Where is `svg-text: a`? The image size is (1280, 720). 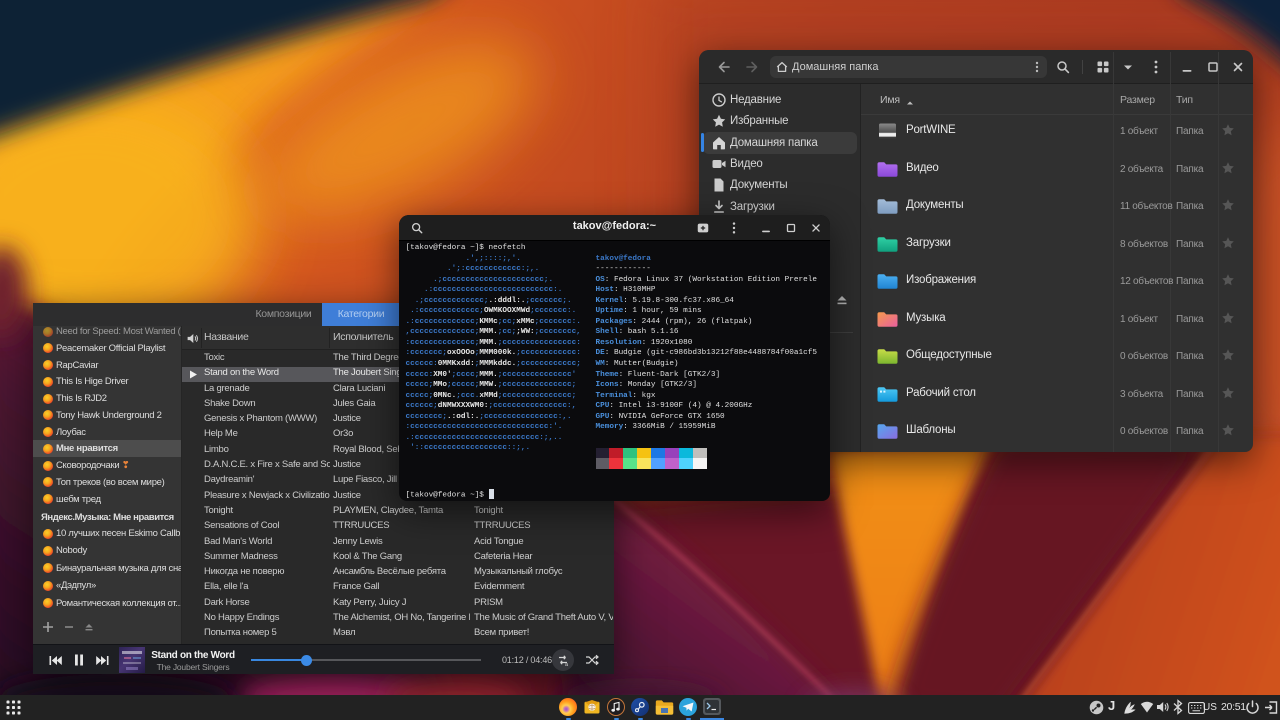
svg-text: a is located at coordinates (567, 664).